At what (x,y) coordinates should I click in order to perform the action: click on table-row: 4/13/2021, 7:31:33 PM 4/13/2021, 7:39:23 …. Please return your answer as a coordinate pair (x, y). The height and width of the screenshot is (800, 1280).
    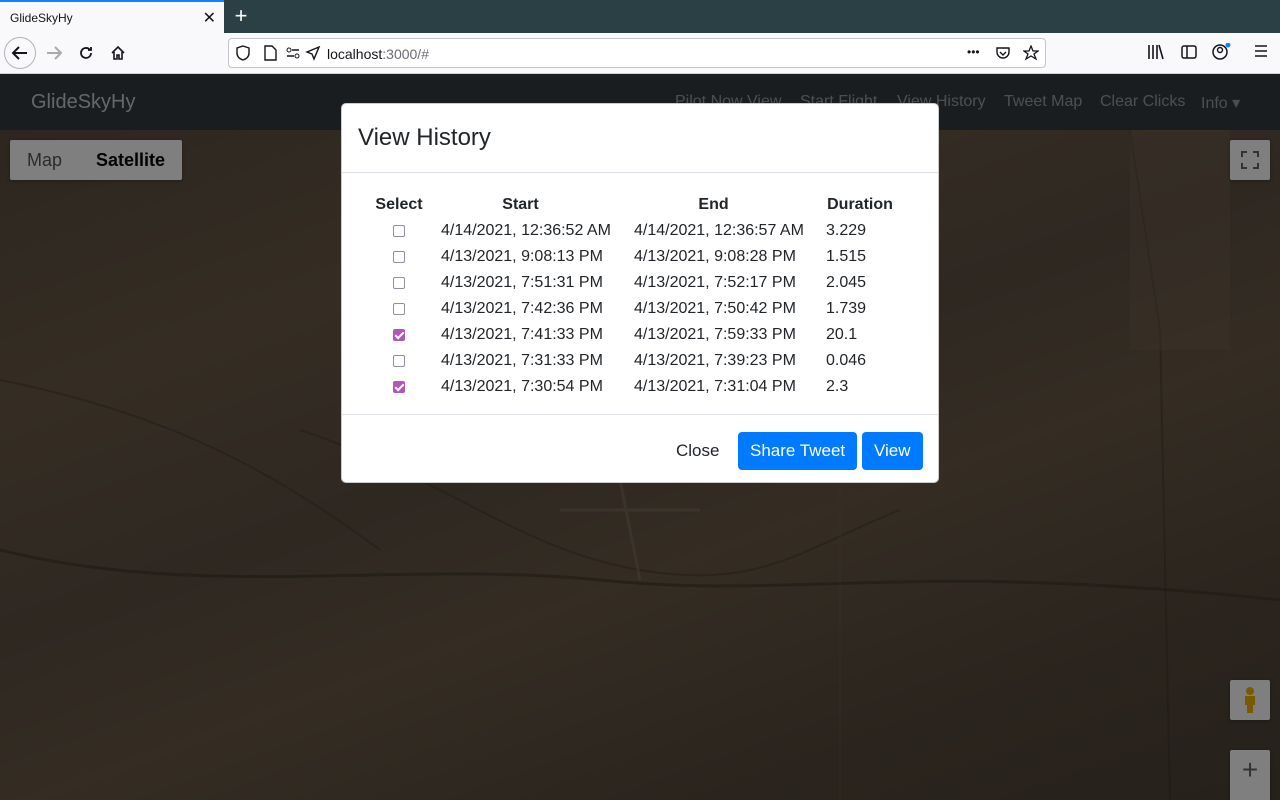
    Looking at the image, I should click on (642, 361).